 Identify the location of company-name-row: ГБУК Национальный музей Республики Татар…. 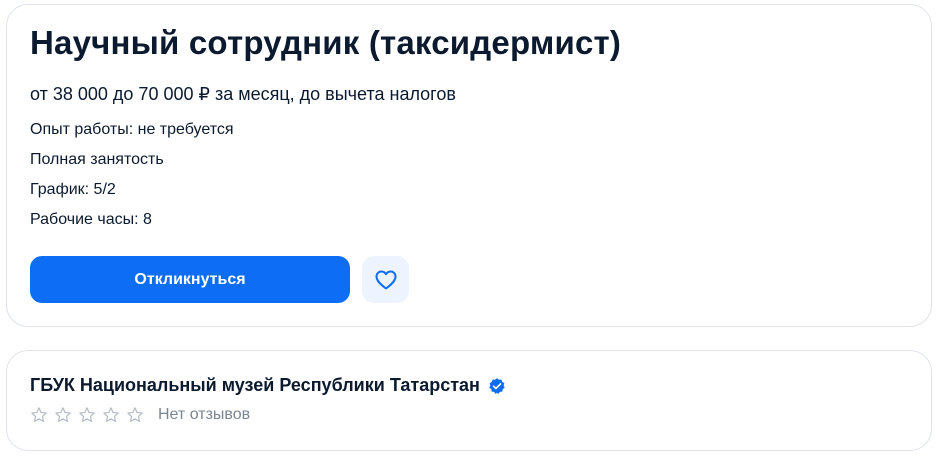
(268, 385).